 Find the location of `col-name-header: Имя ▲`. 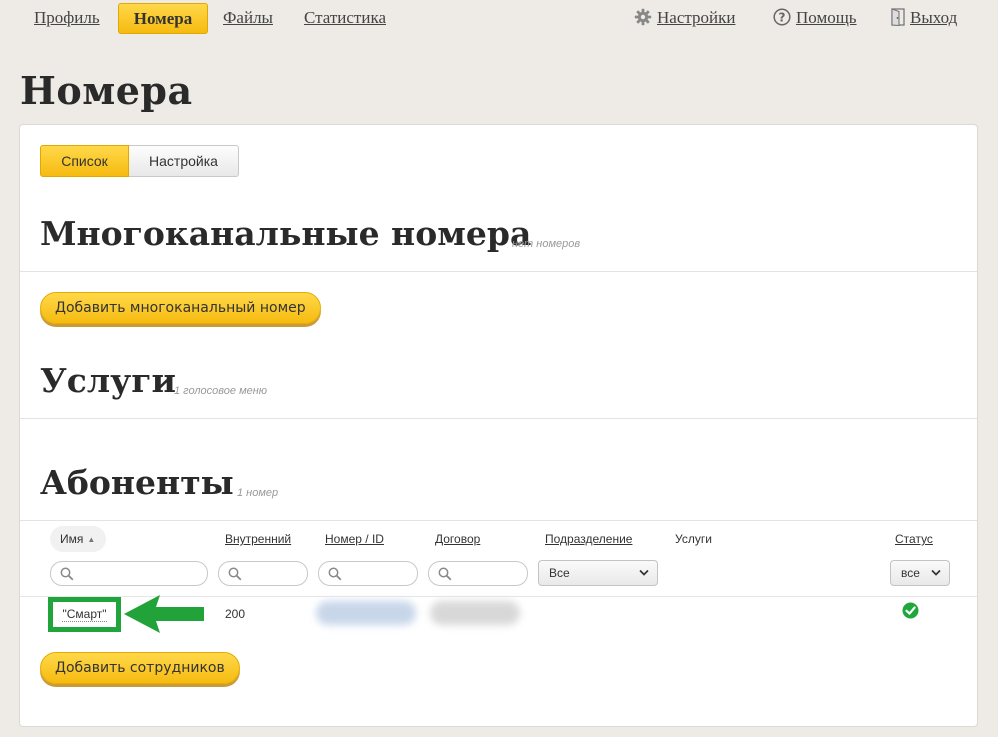

col-name-header: Имя ▲ is located at coordinates (78, 539).